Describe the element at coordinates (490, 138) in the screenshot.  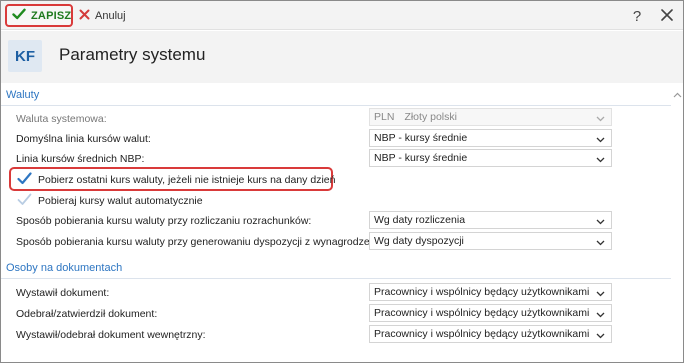
I see `domyslna-linia-select: NBP - kursy średnie` at that location.